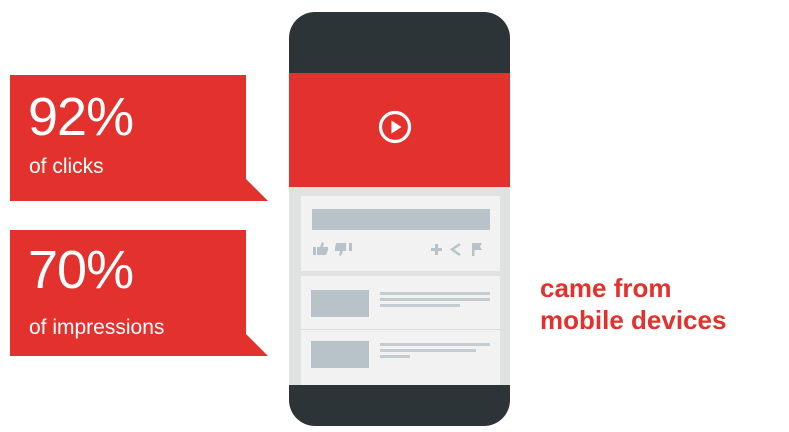 The width and height of the screenshot is (789, 432). Describe the element at coordinates (455, 249) in the screenshot. I see `share-icon` at that location.